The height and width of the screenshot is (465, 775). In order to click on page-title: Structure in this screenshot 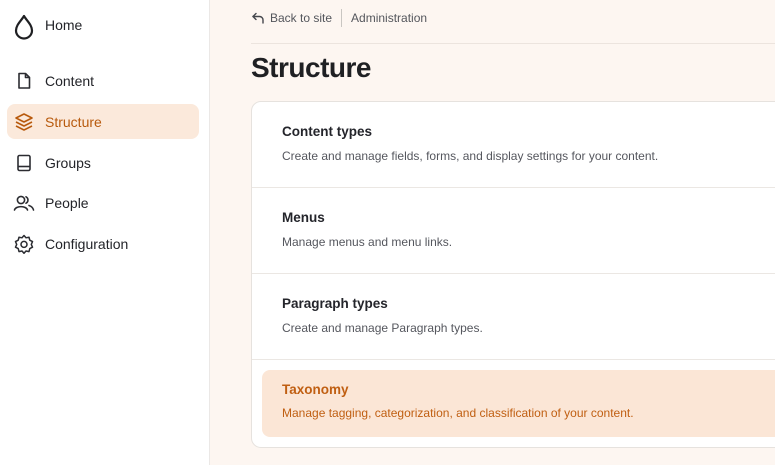, I will do `click(311, 67)`.